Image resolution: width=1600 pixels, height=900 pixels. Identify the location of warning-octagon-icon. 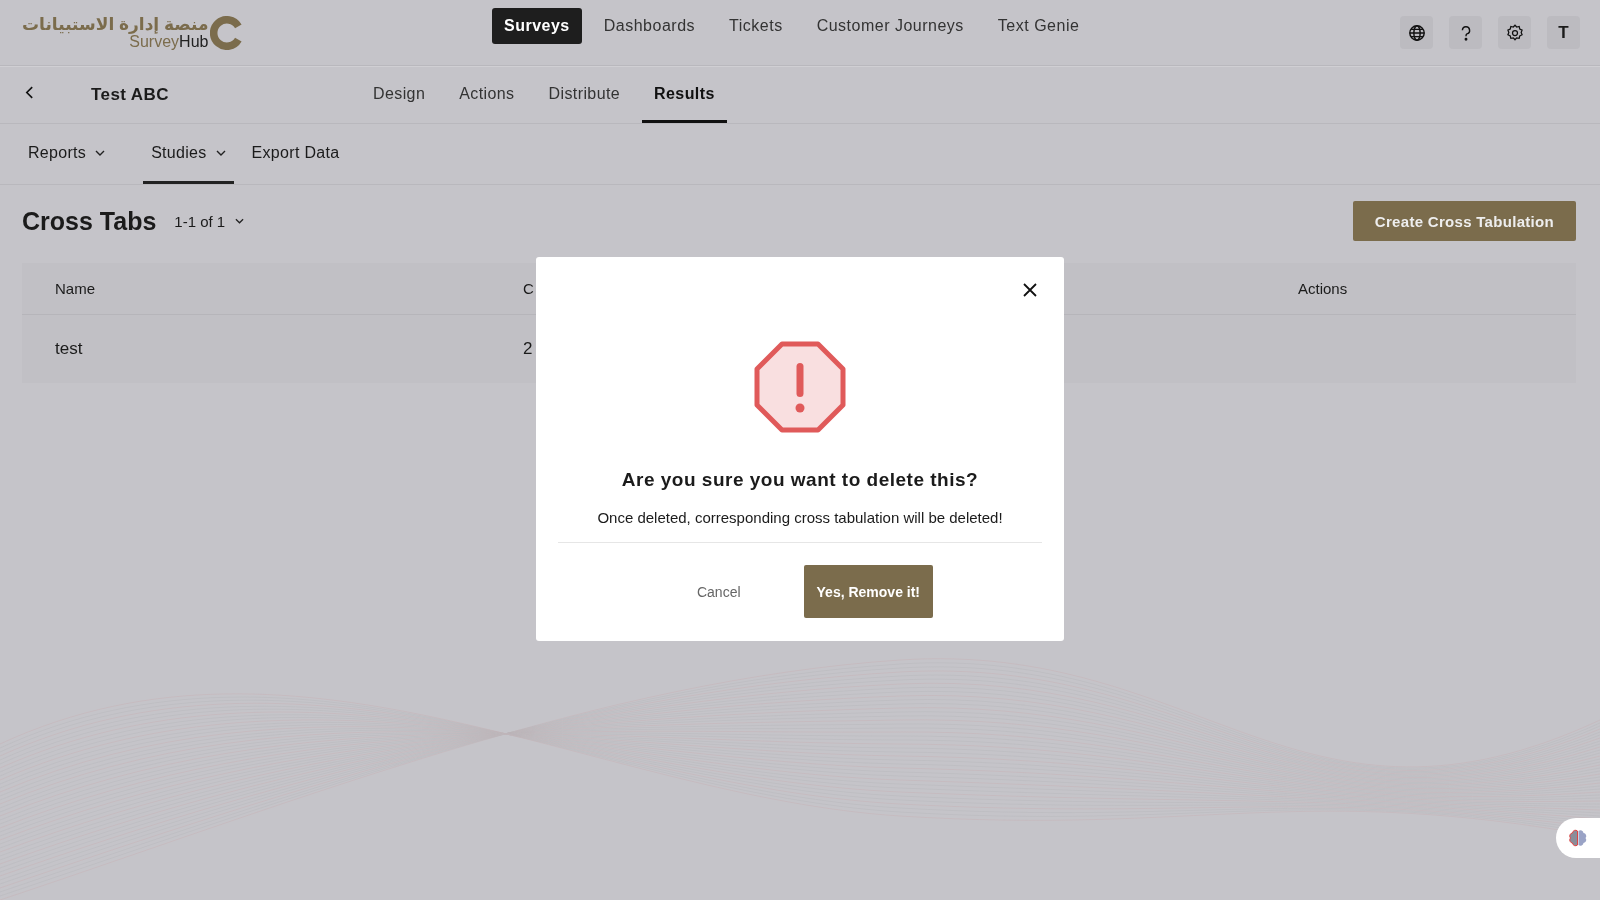
(800, 387).